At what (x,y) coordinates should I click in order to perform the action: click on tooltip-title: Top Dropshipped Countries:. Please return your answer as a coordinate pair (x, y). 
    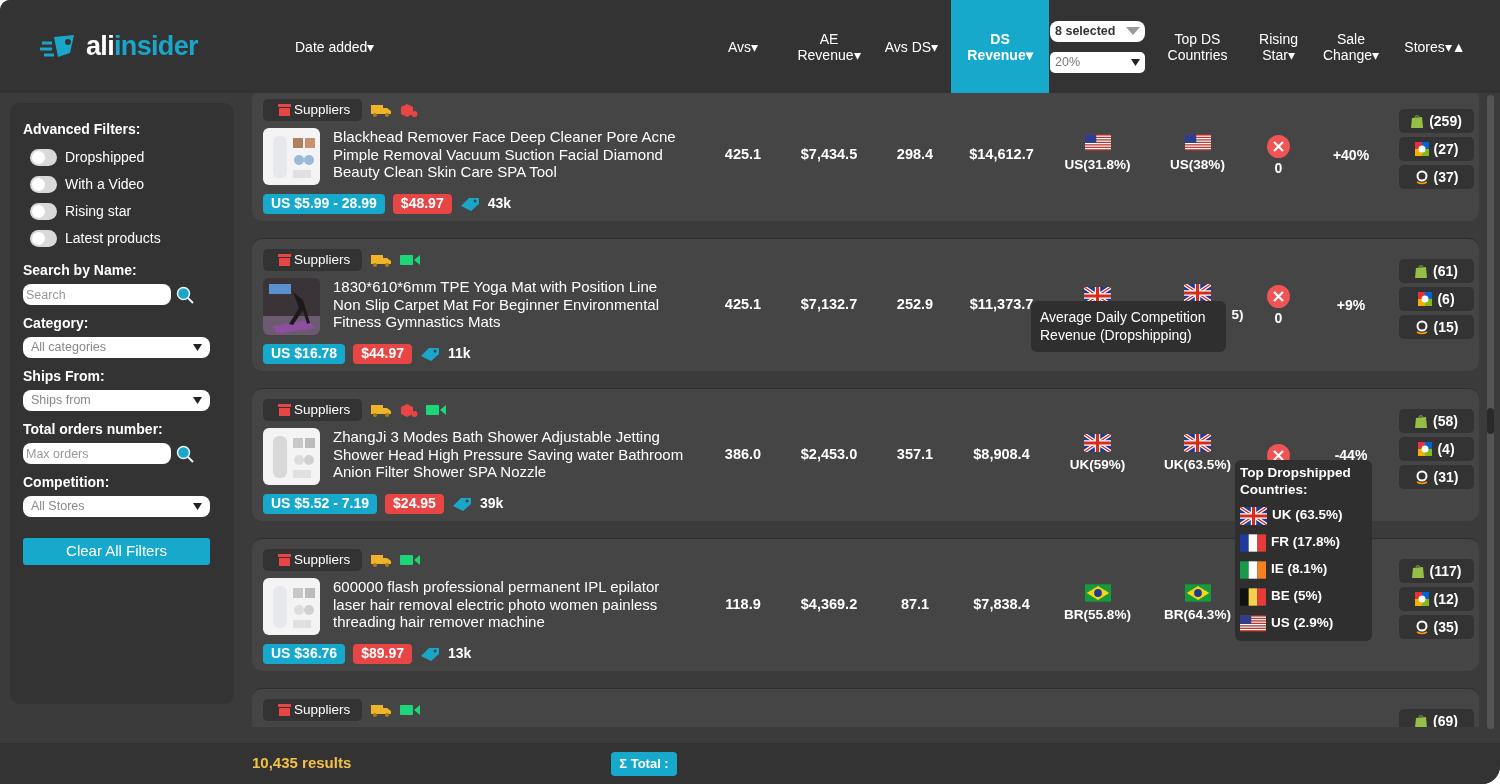
    Looking at the image, I should click on (1296, 481).